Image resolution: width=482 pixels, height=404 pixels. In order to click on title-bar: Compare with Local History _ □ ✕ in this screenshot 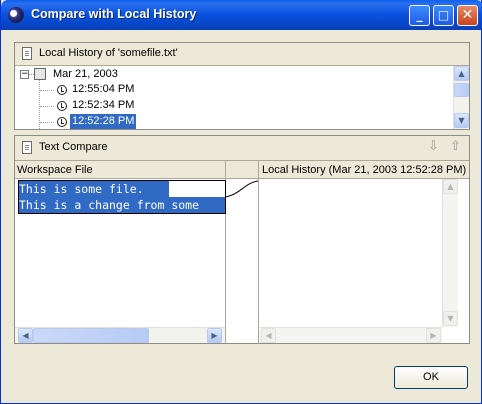, I will do `click(241, 15)`.